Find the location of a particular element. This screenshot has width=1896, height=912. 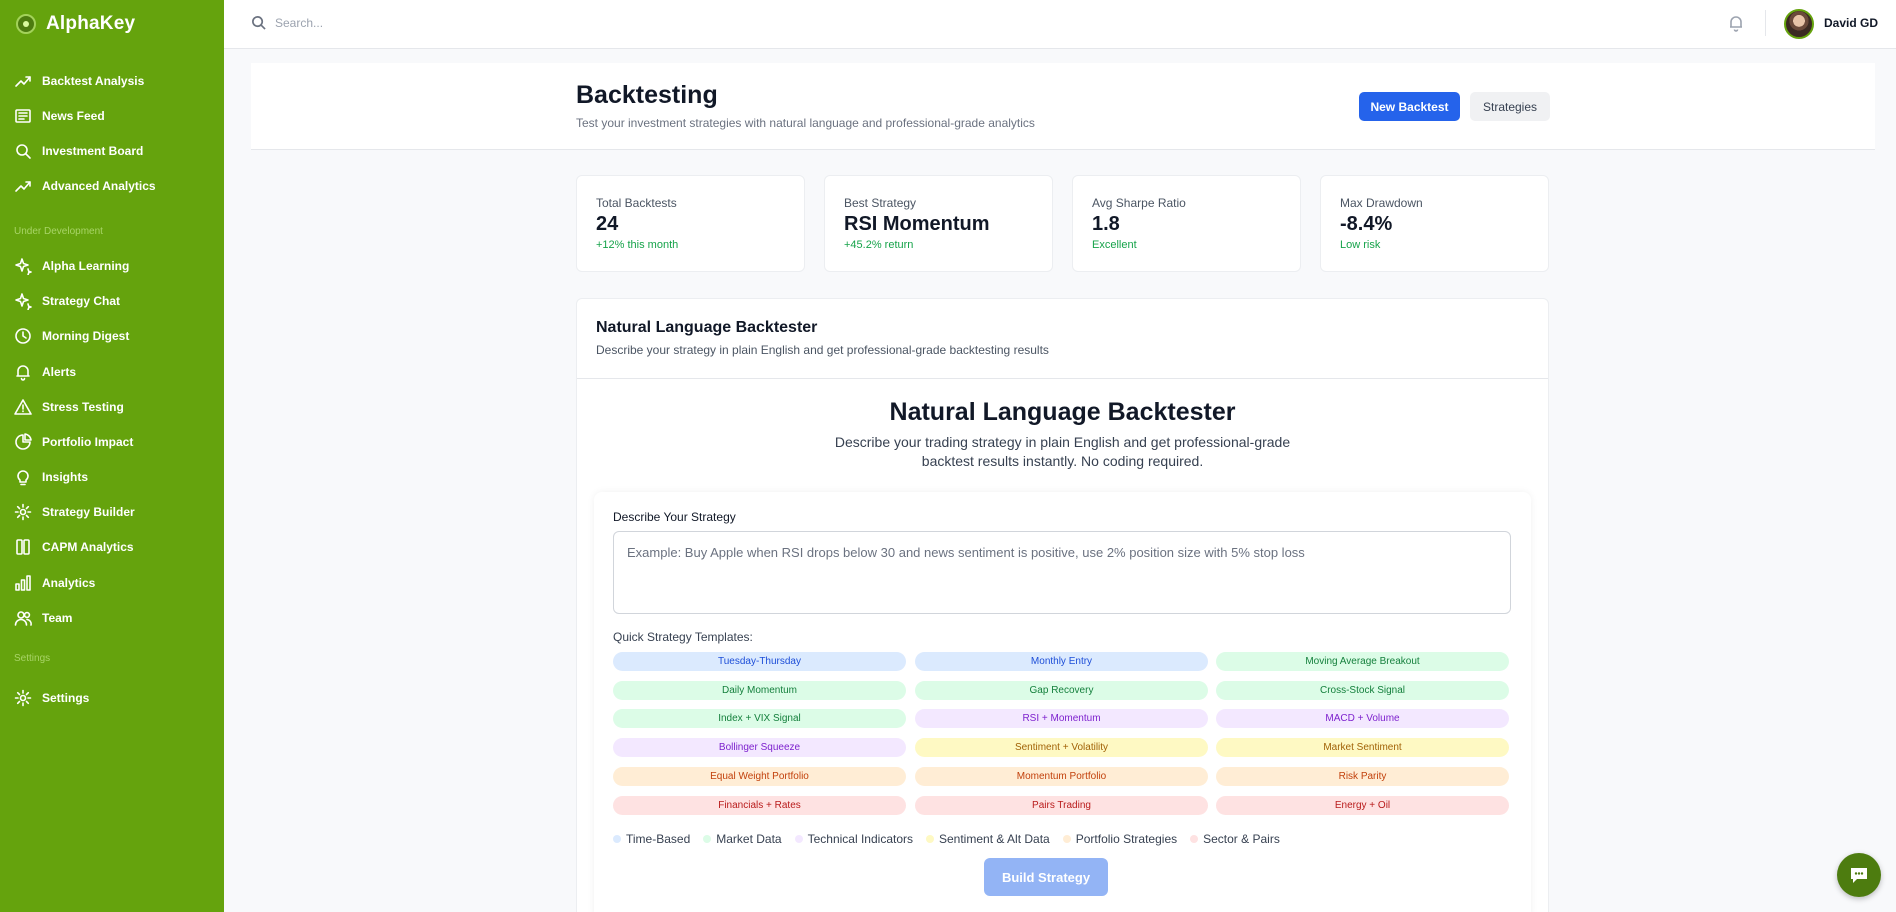

sidebar-item-backtest-analysis: Backtest Analysis is located at coordinates (79, 81).